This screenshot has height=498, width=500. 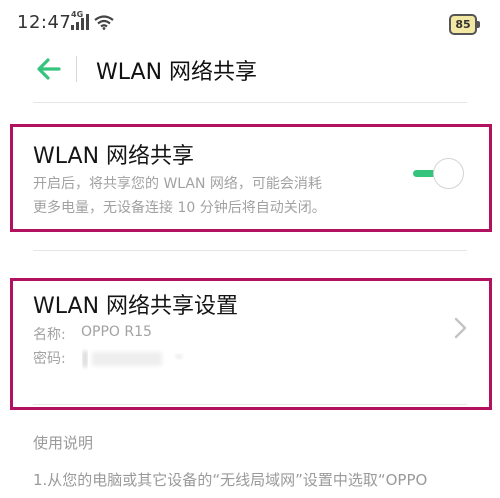 I want to click on hotspot-password-redacted, so click(x=131, y=359).